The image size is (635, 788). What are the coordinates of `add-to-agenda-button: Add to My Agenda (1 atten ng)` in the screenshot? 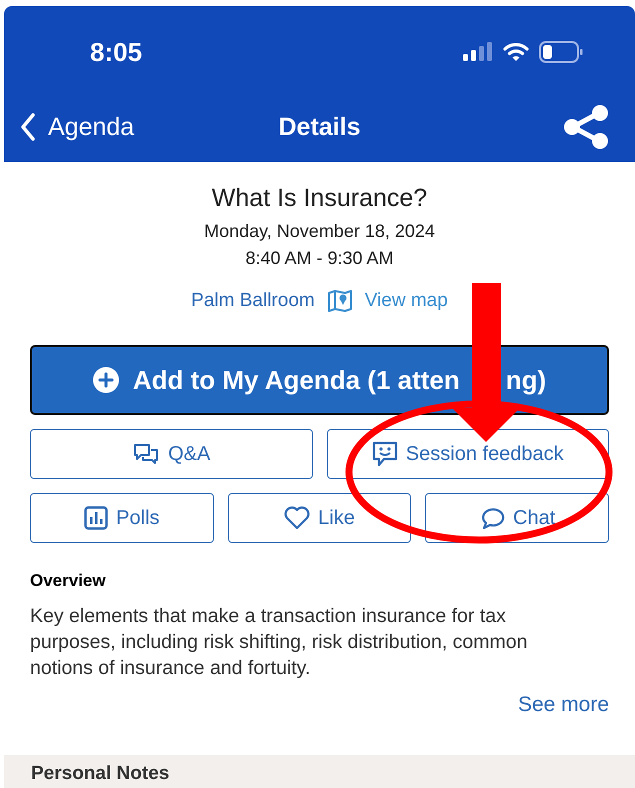 It's located at (319, 380).